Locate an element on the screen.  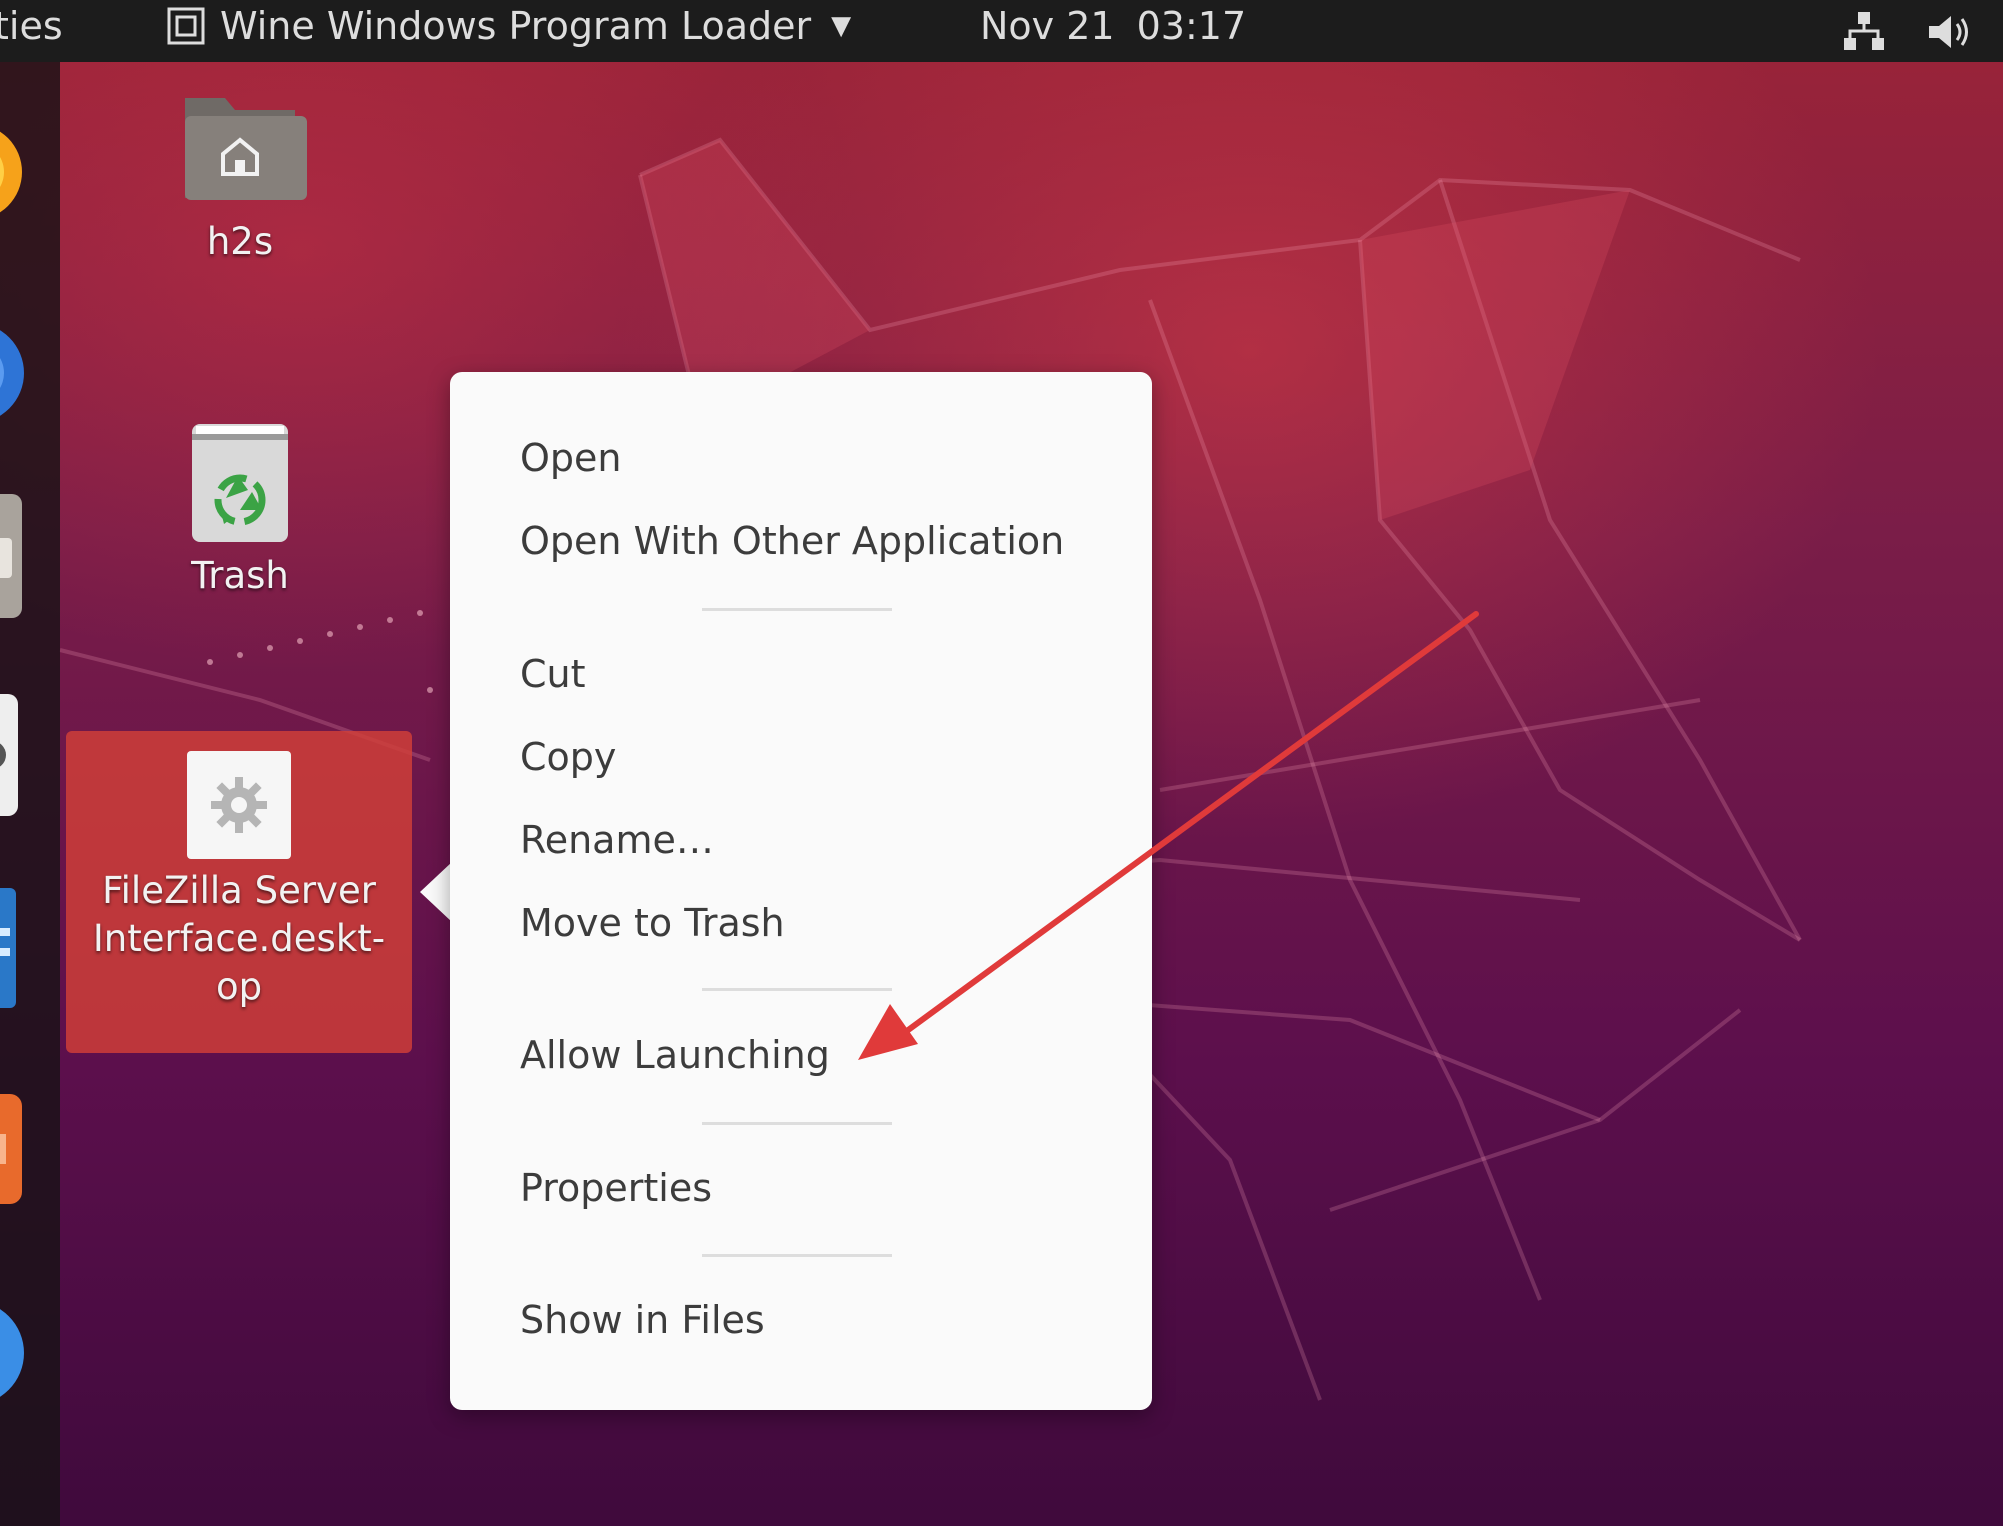
rhythmbox-icon is located at coordinates (10, 755).